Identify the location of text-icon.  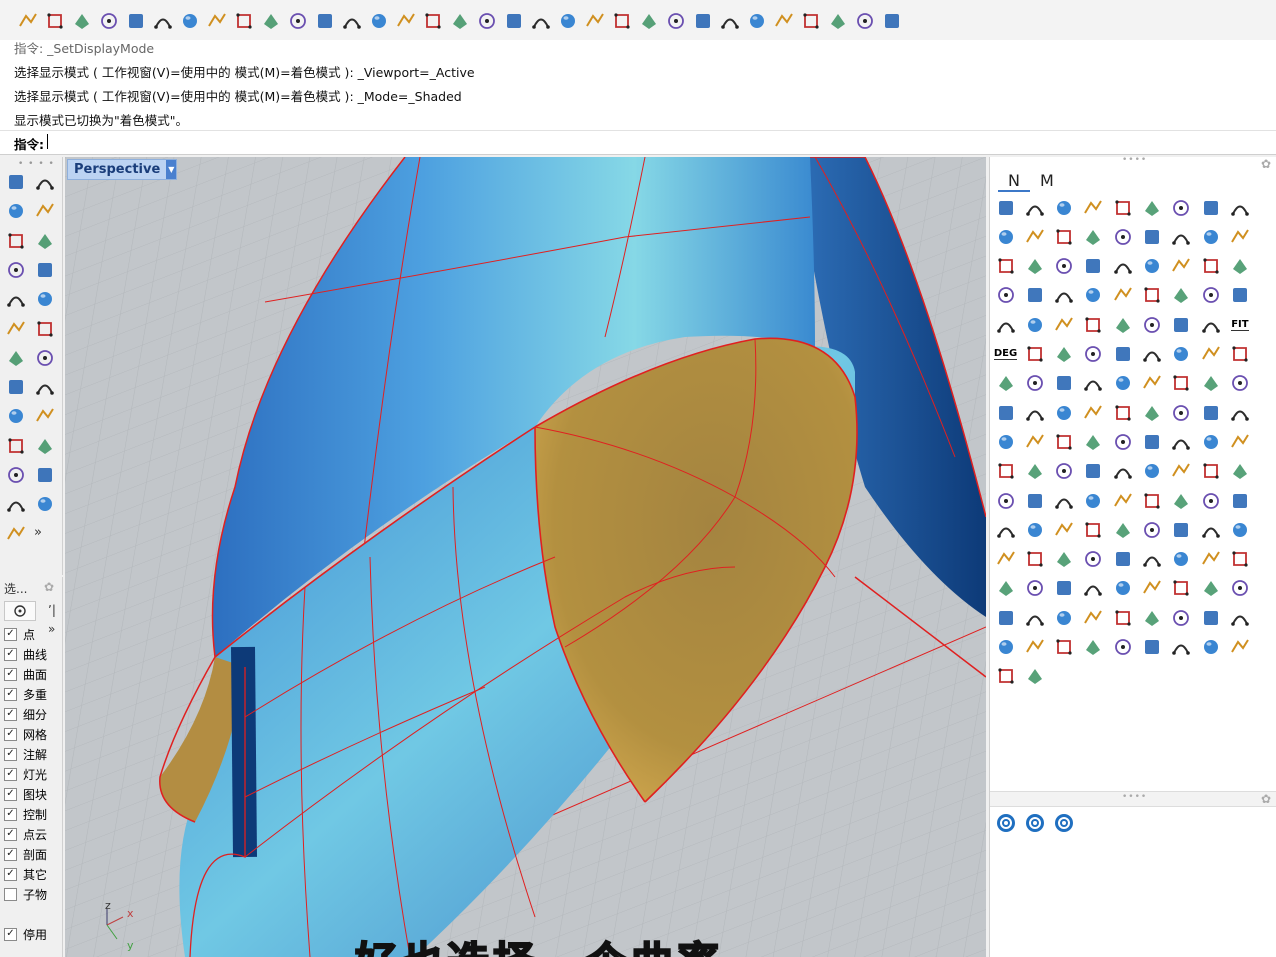
(16, 534).